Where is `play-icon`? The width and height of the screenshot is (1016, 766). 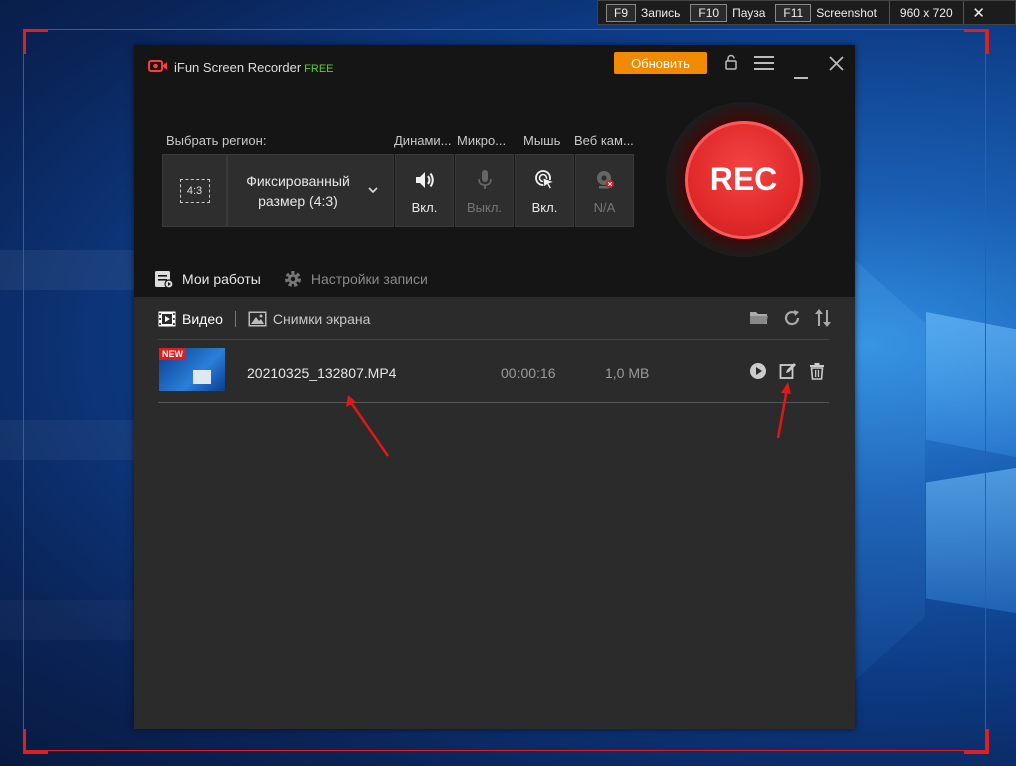
play-icon is located at coordinates (758, 371).